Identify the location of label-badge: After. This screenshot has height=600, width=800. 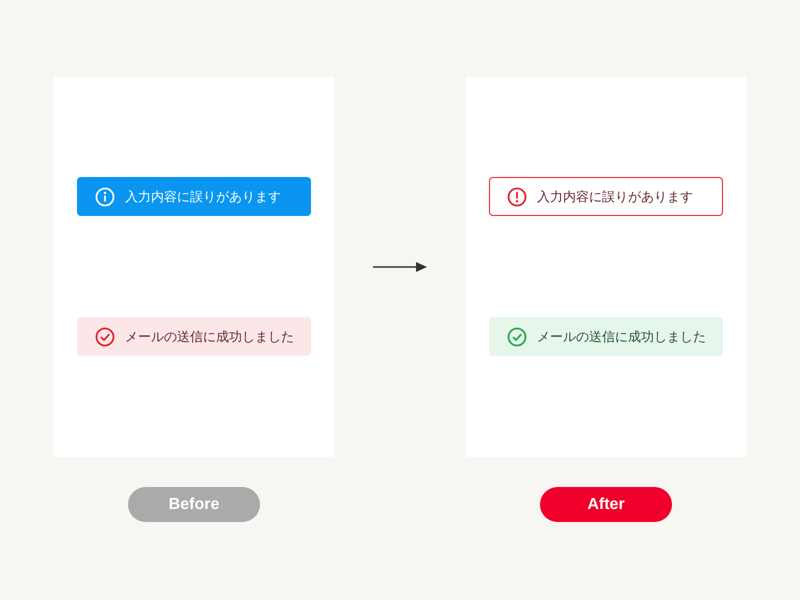
(606, 504).